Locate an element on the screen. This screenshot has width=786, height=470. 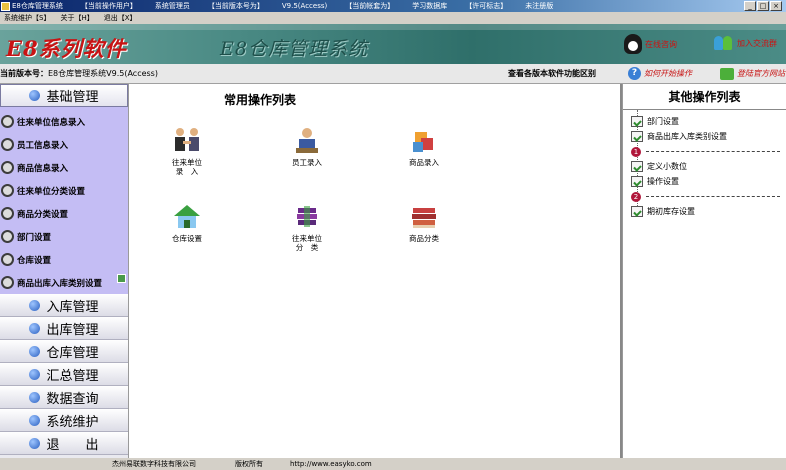
tile-employee-entry: 员工录入 is located at coordinates (307, 146).